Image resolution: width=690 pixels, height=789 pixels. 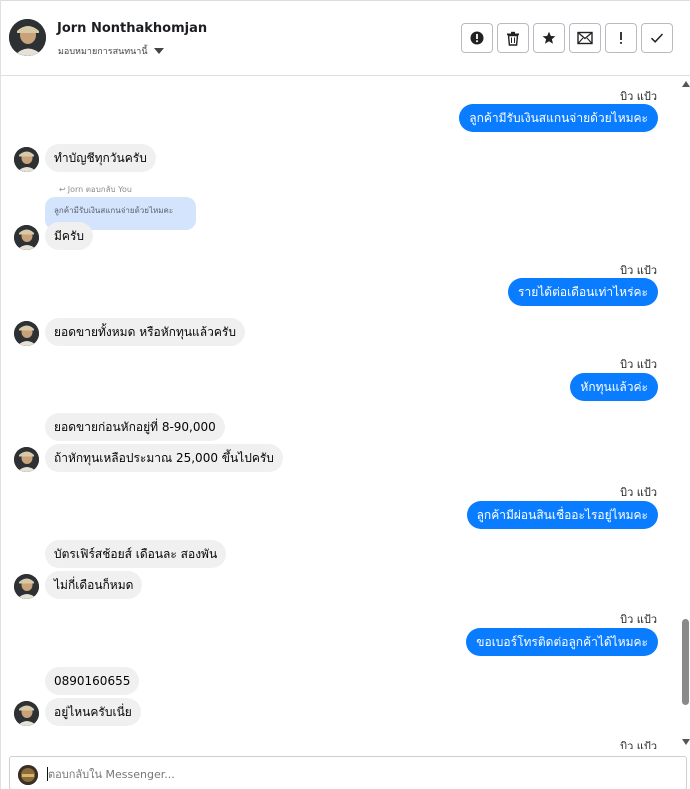 I want to click on important-button, so click(x=621, y=38).